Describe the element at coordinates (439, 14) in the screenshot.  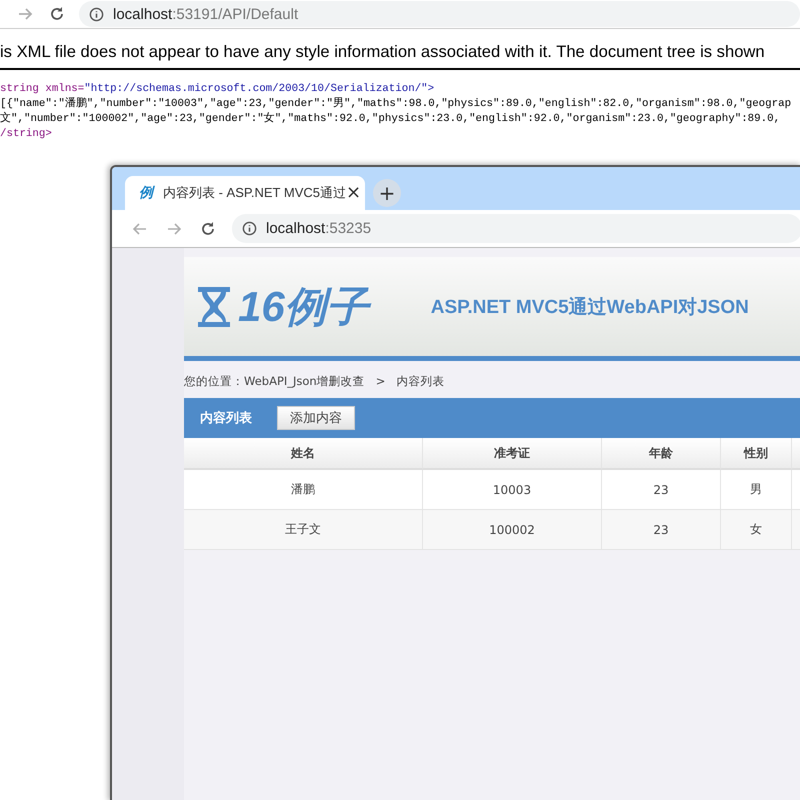
I see `address-bar: localhost:53191/API/Default` at that location.